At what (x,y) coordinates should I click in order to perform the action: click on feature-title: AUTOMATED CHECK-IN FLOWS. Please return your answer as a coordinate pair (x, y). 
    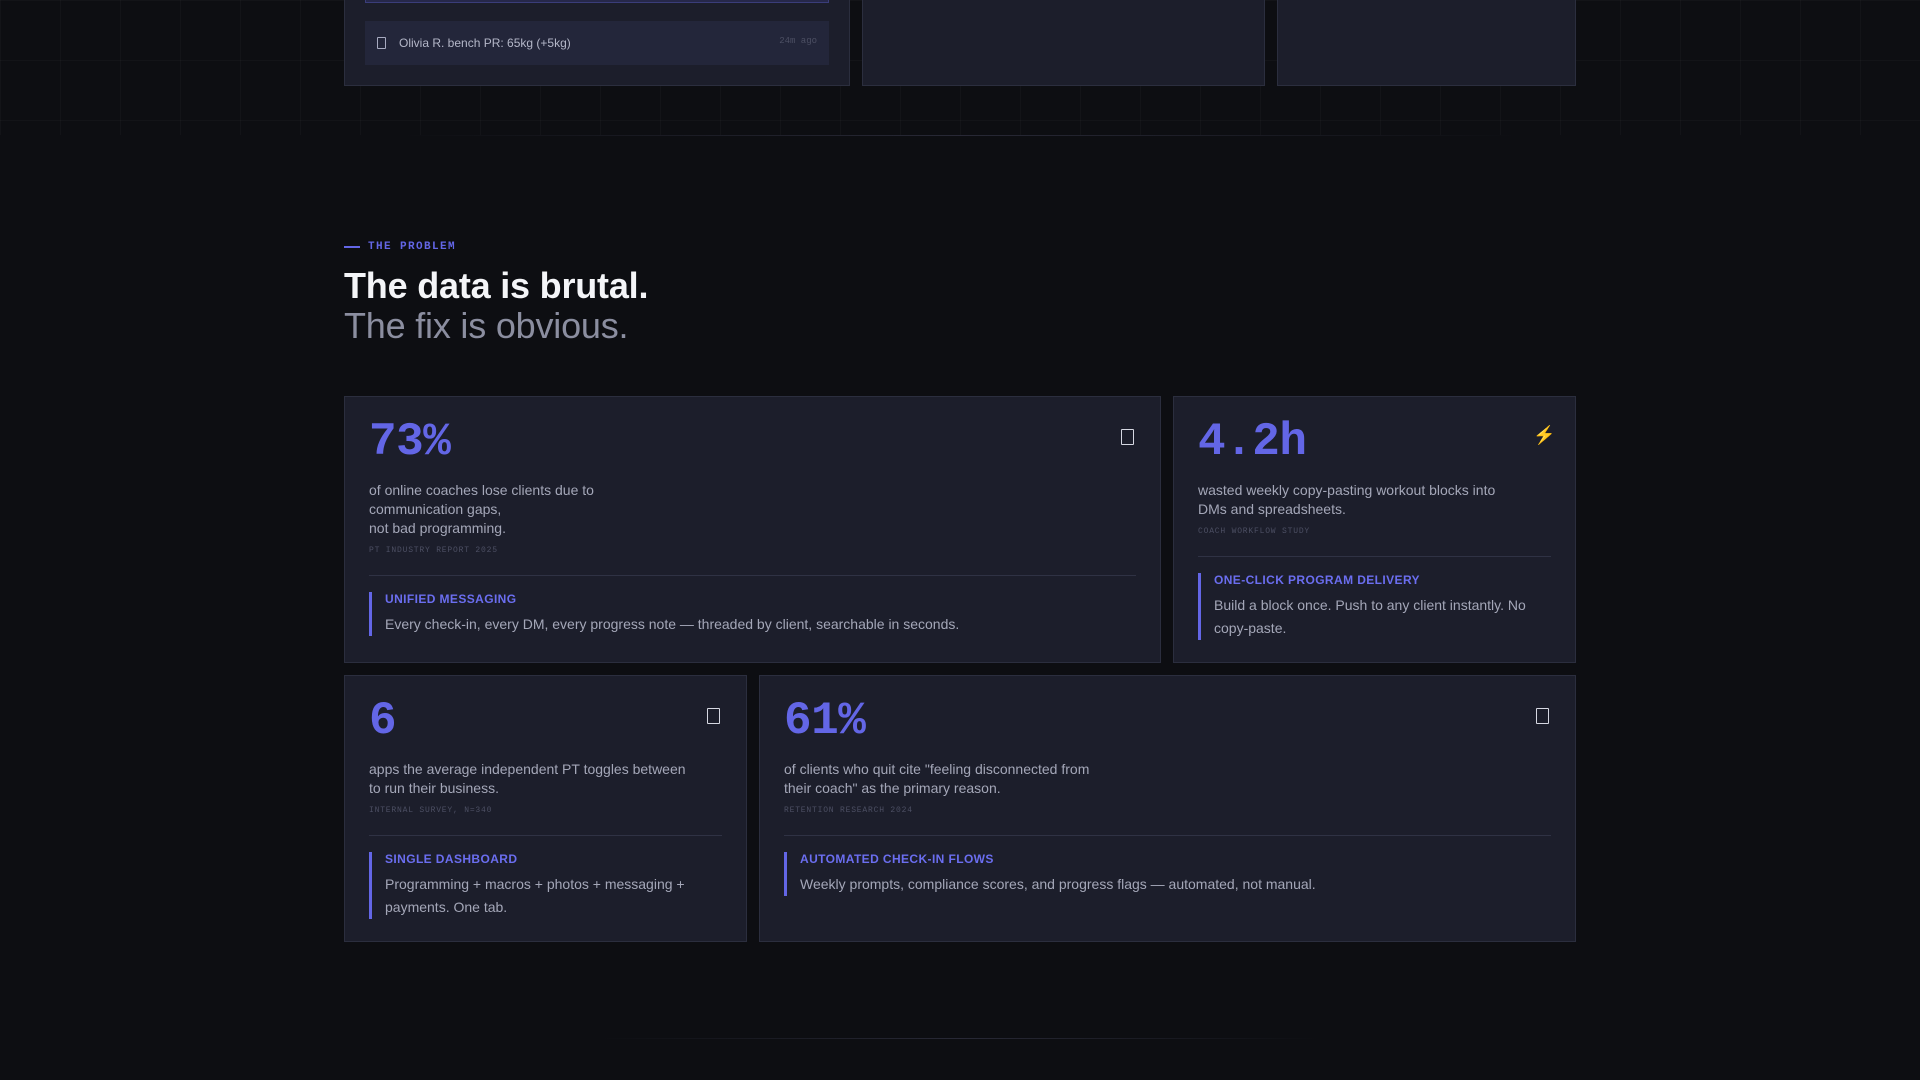
    Looking at the image, I should click on (897, 859).